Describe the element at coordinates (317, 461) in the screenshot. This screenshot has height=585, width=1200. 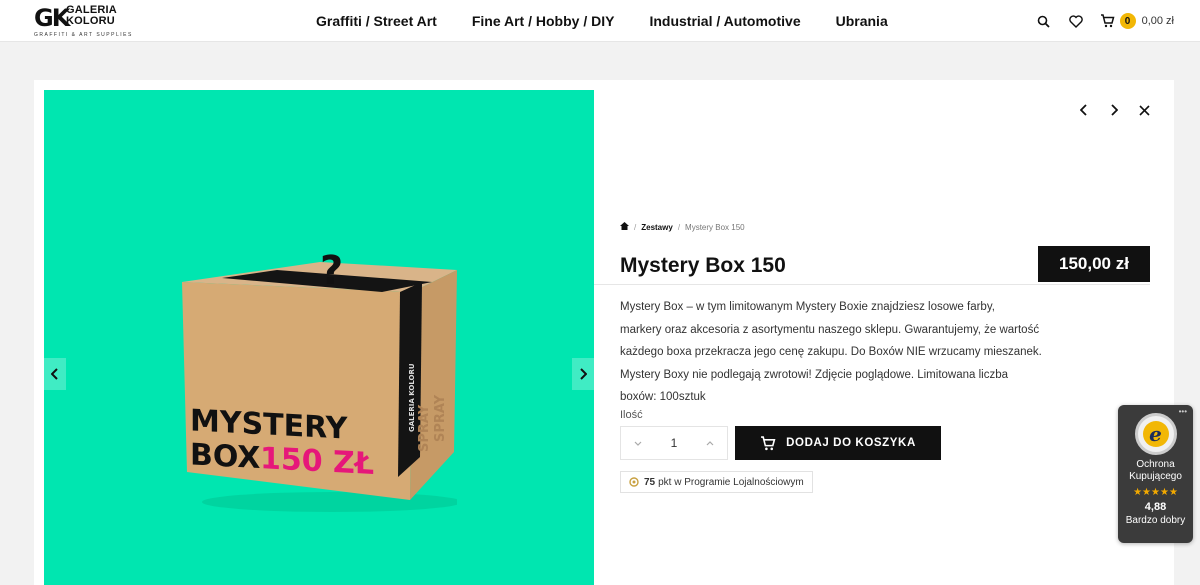
I see `box-text-price: 150 ZŁ` at that location.